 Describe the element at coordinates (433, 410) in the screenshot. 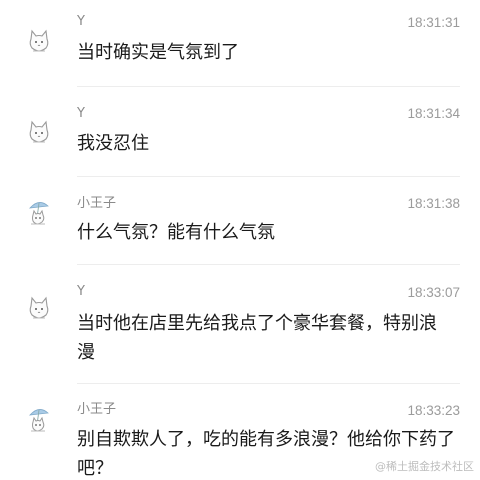

I see `message-time: 18:33:23` at that location.